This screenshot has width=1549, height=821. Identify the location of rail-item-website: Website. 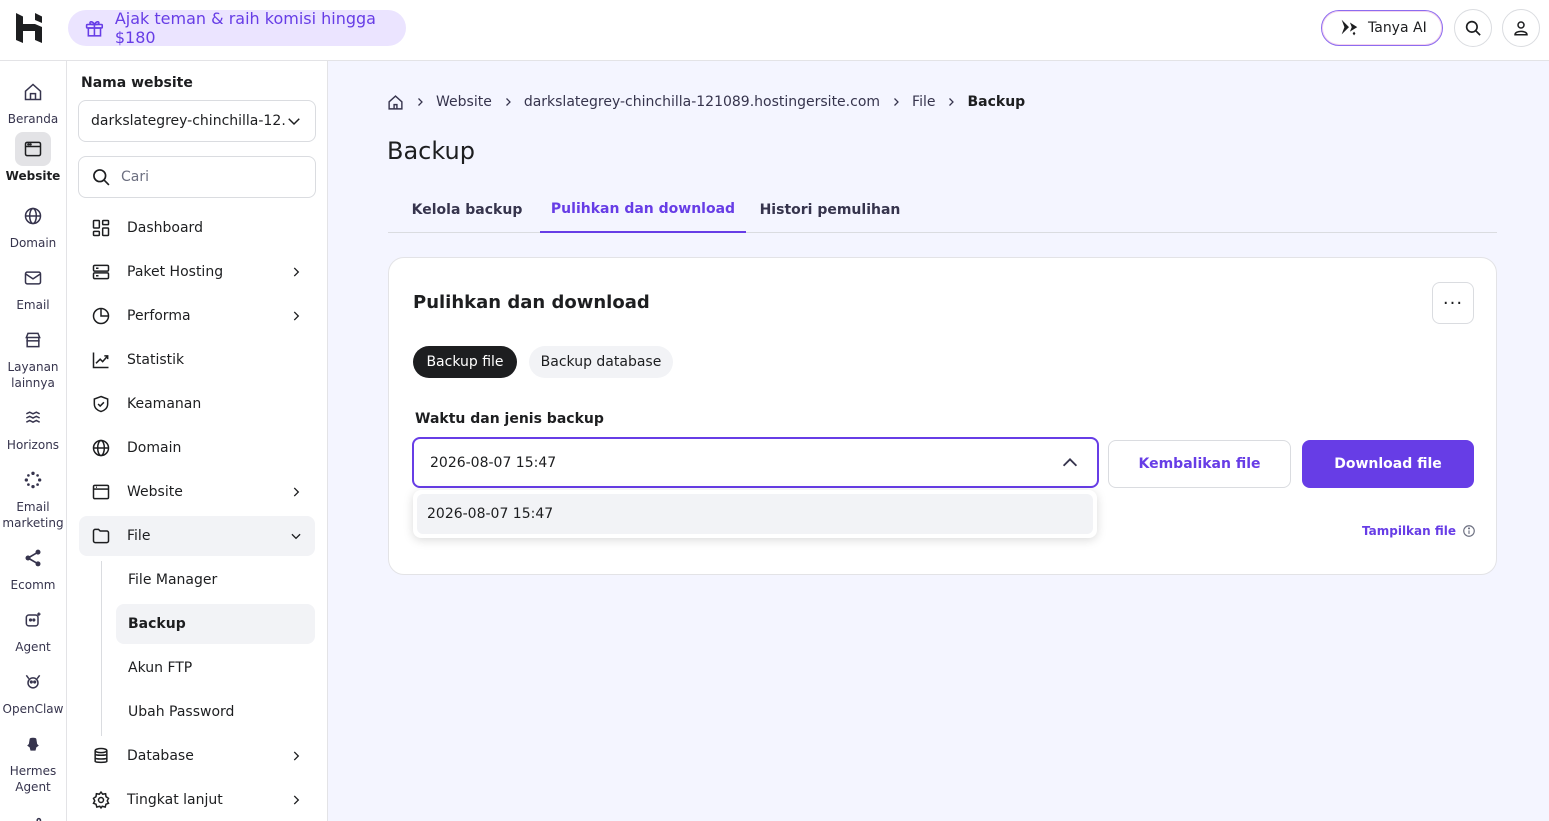
(33, 158).